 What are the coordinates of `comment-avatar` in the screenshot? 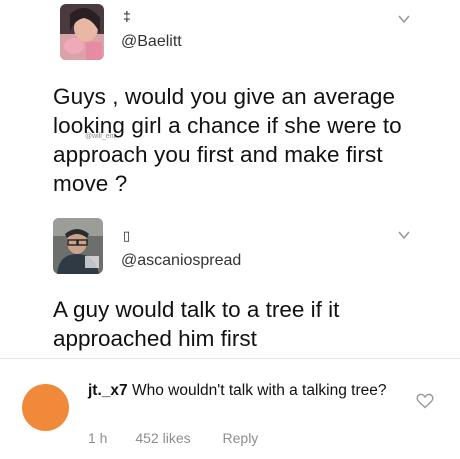 It's located at (45, 407).